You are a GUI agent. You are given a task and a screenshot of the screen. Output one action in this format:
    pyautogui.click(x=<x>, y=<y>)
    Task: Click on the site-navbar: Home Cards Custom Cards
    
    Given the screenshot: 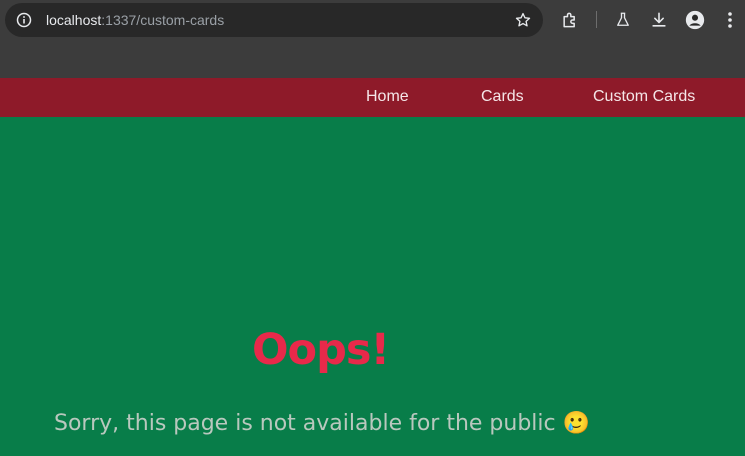 What is the action you would take?
    pyautogui.click(x=372, y=97)
    